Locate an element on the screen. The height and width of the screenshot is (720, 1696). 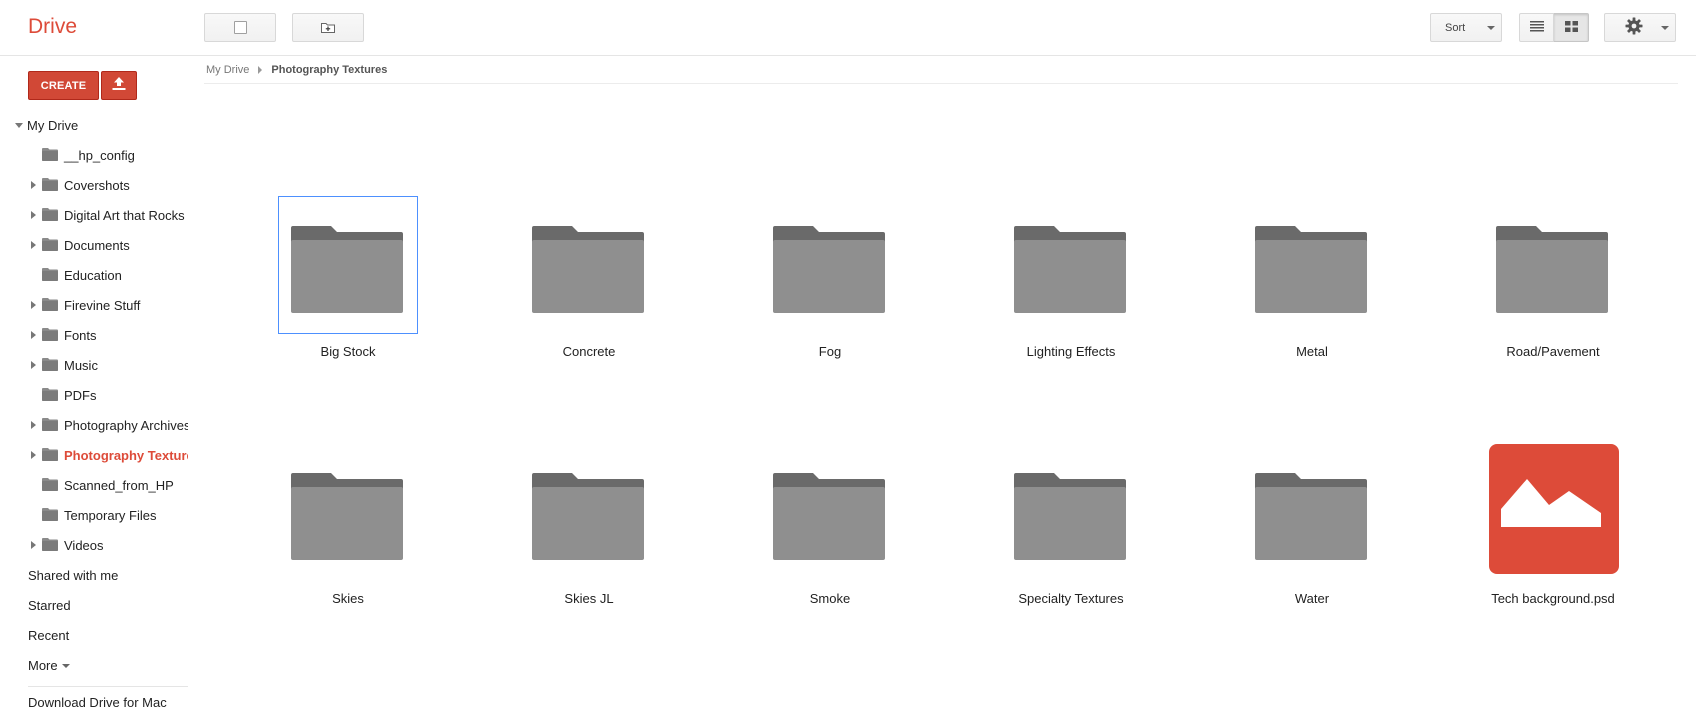
sidebar-item-folder: Temporary Files is located at coordinates (94, 515).